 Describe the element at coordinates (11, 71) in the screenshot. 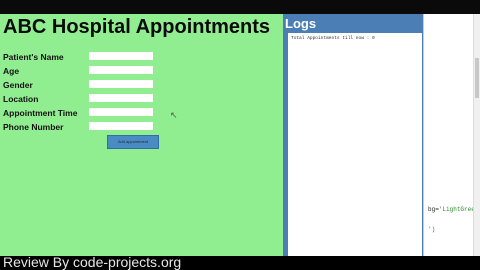

I see `age-label: Age` at that location.